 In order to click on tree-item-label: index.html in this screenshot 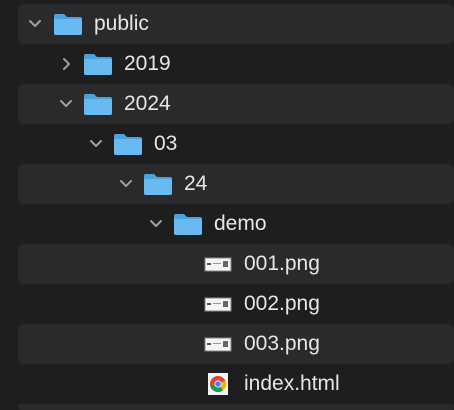, I will do `click(292, 383)`.